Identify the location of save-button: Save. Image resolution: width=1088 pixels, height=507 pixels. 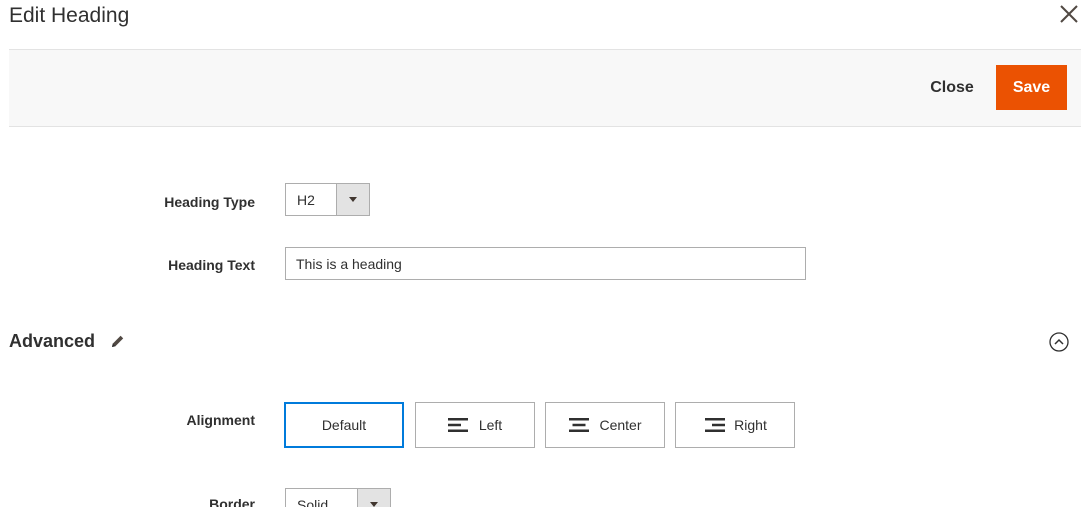
(1031, 87).